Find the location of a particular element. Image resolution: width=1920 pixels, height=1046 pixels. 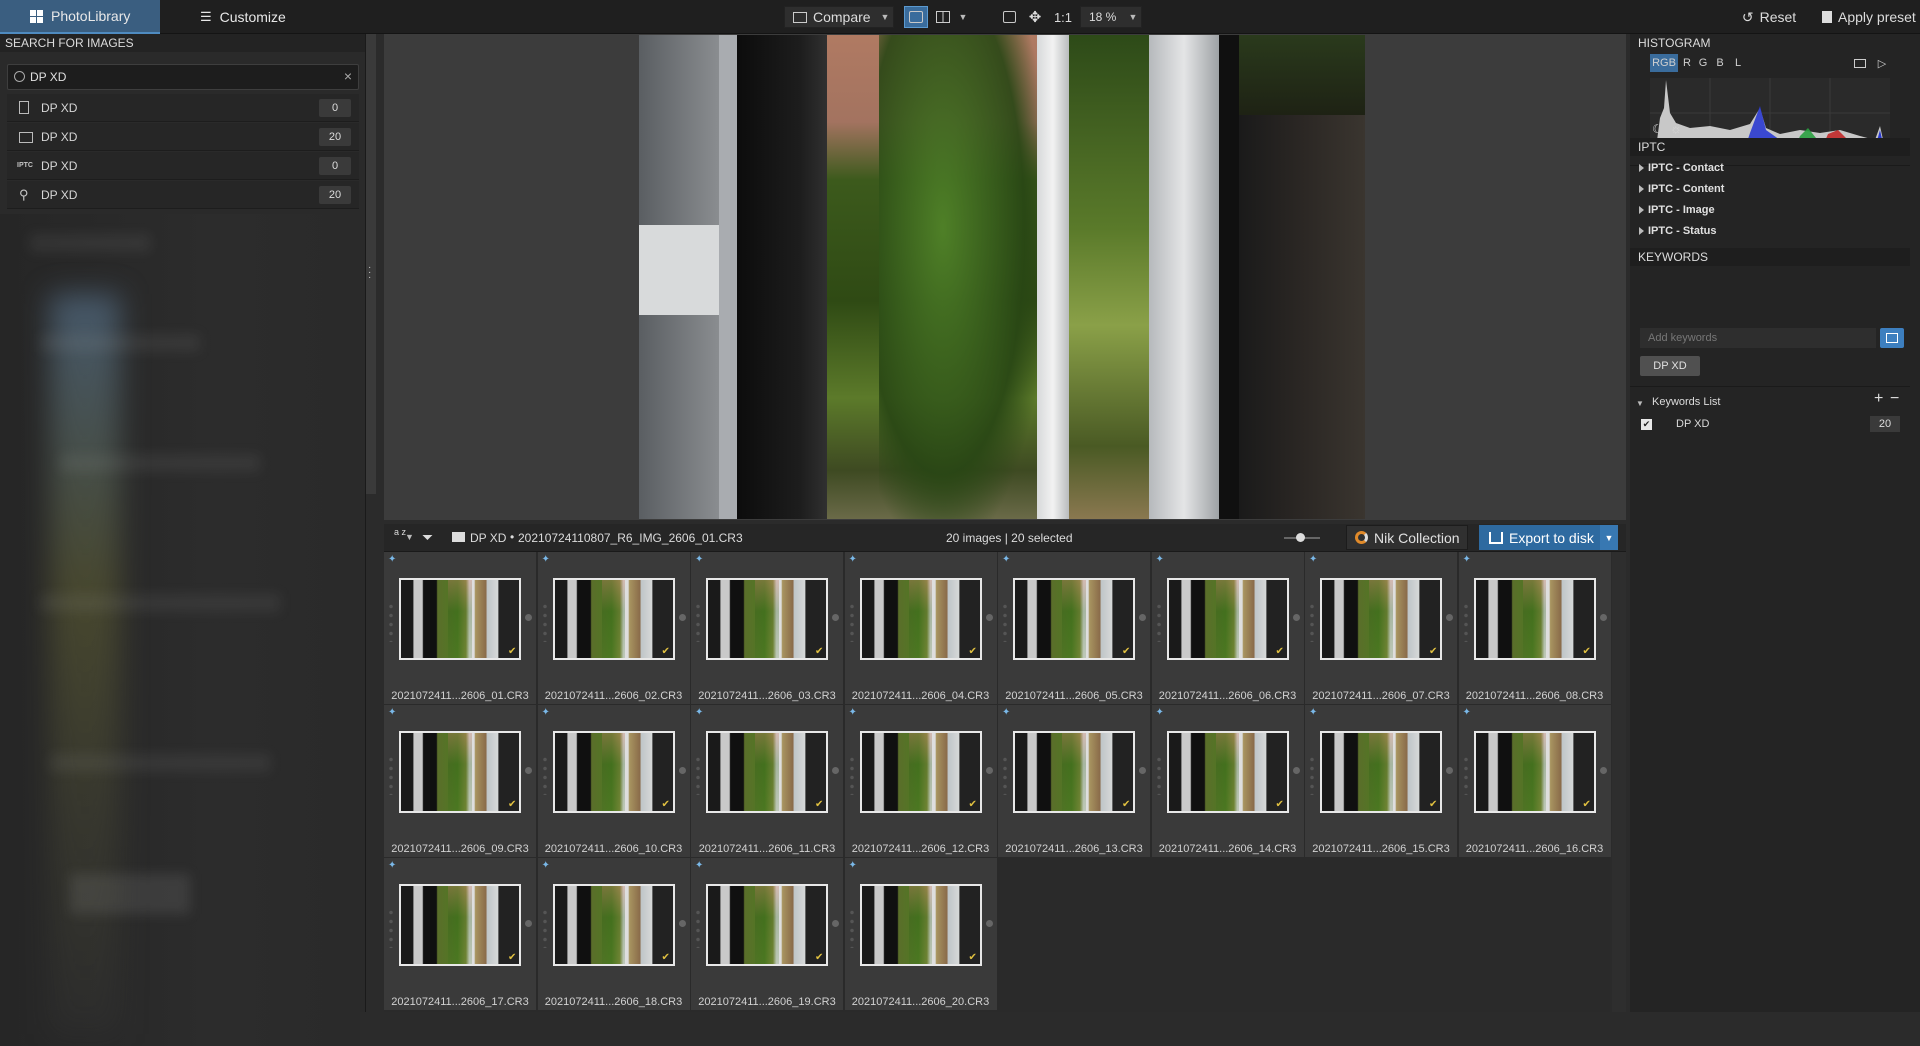

search-result-folder: DP XD 20 is located at coordinates (183, 137).